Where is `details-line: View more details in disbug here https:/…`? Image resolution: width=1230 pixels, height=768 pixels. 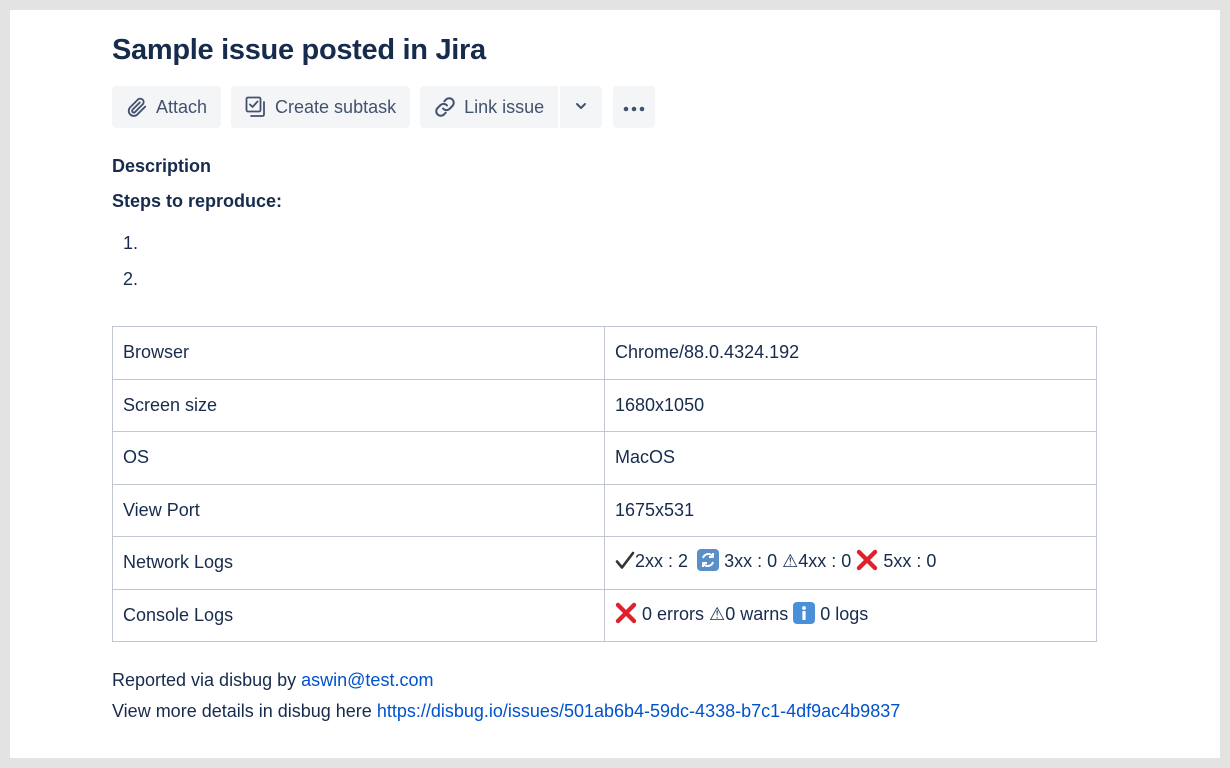 details-line: View more details in disbug here https:/… is located at coordinates (506, 711).